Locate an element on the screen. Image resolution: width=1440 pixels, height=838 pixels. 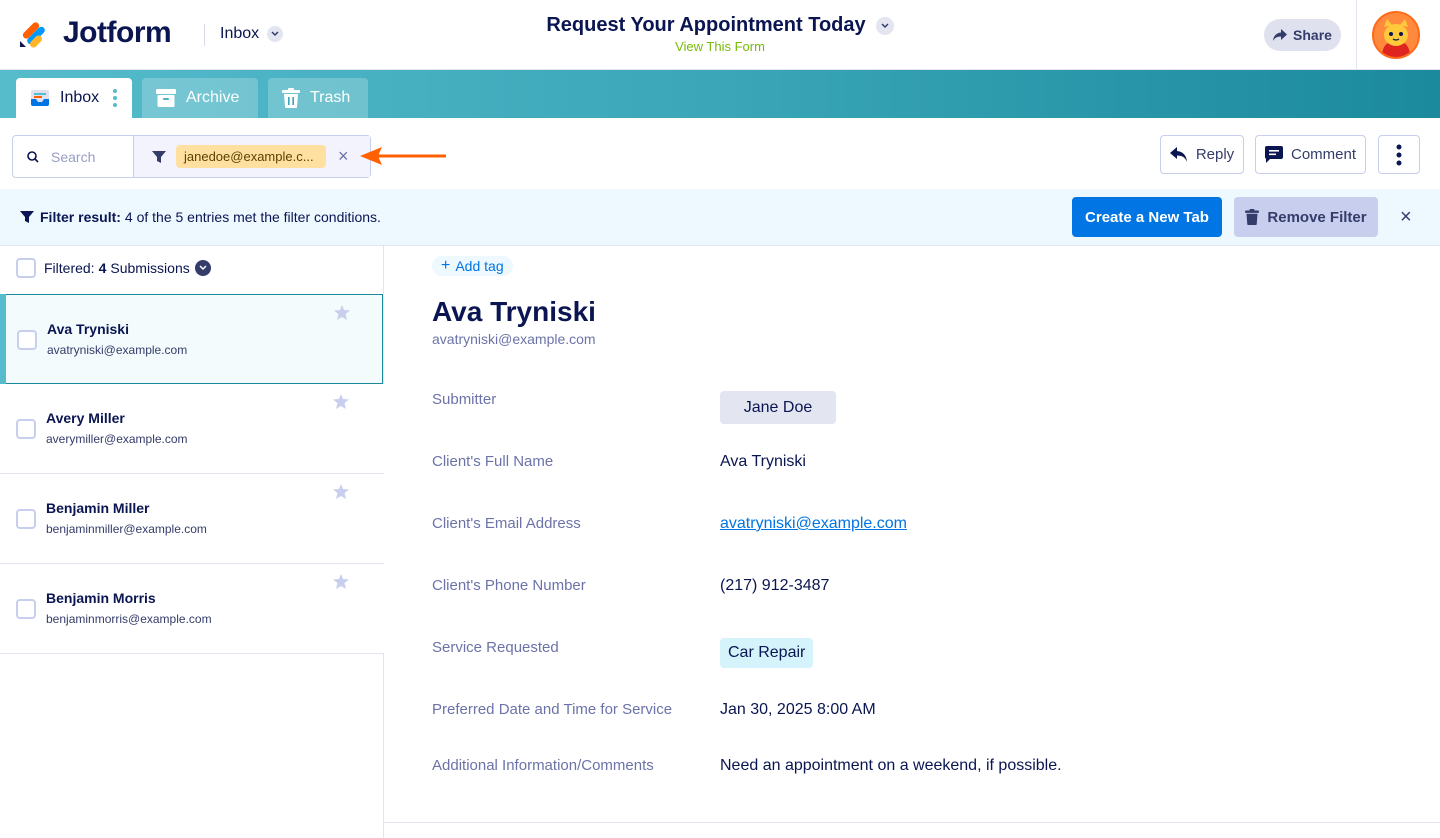
search-filter-box: janedoe@example.c... × is located at coordinates (191, 156).